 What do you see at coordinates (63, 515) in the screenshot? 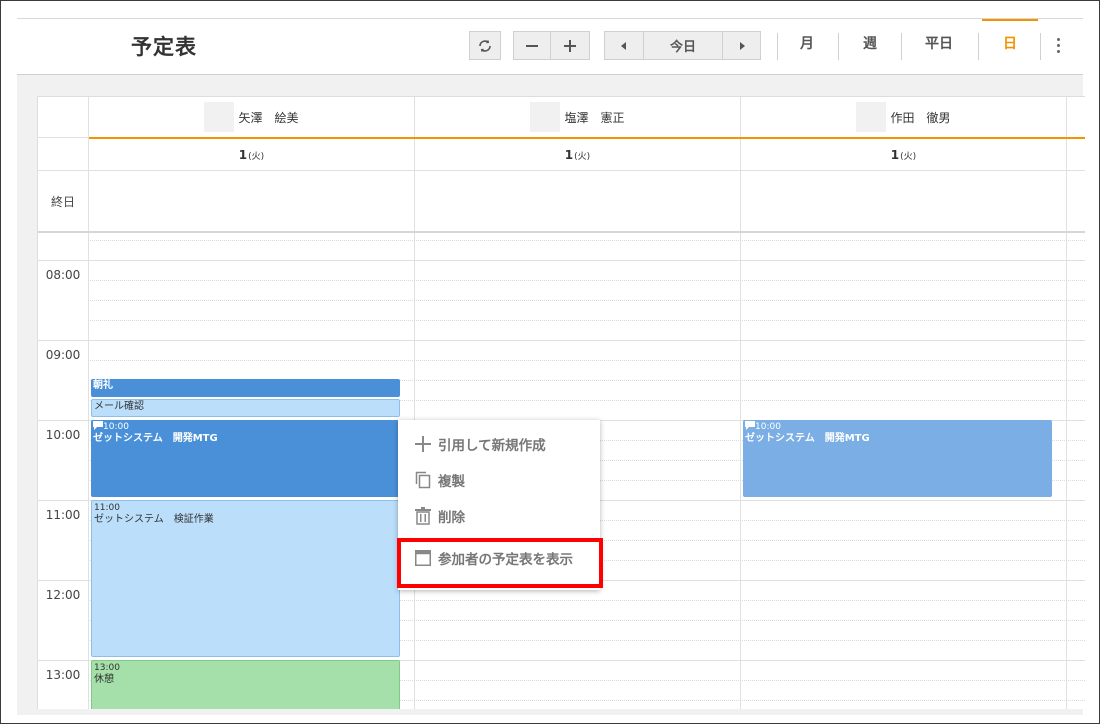
I see `hour-label: 11:00` at bounding box center [63, 515].